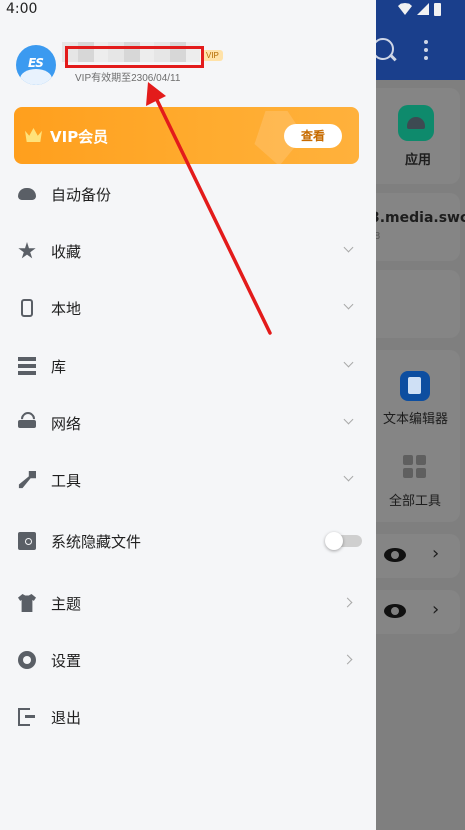 The width and height of the screenshot is (465, 830). I want to click on layers-icon, so click(27, 366).